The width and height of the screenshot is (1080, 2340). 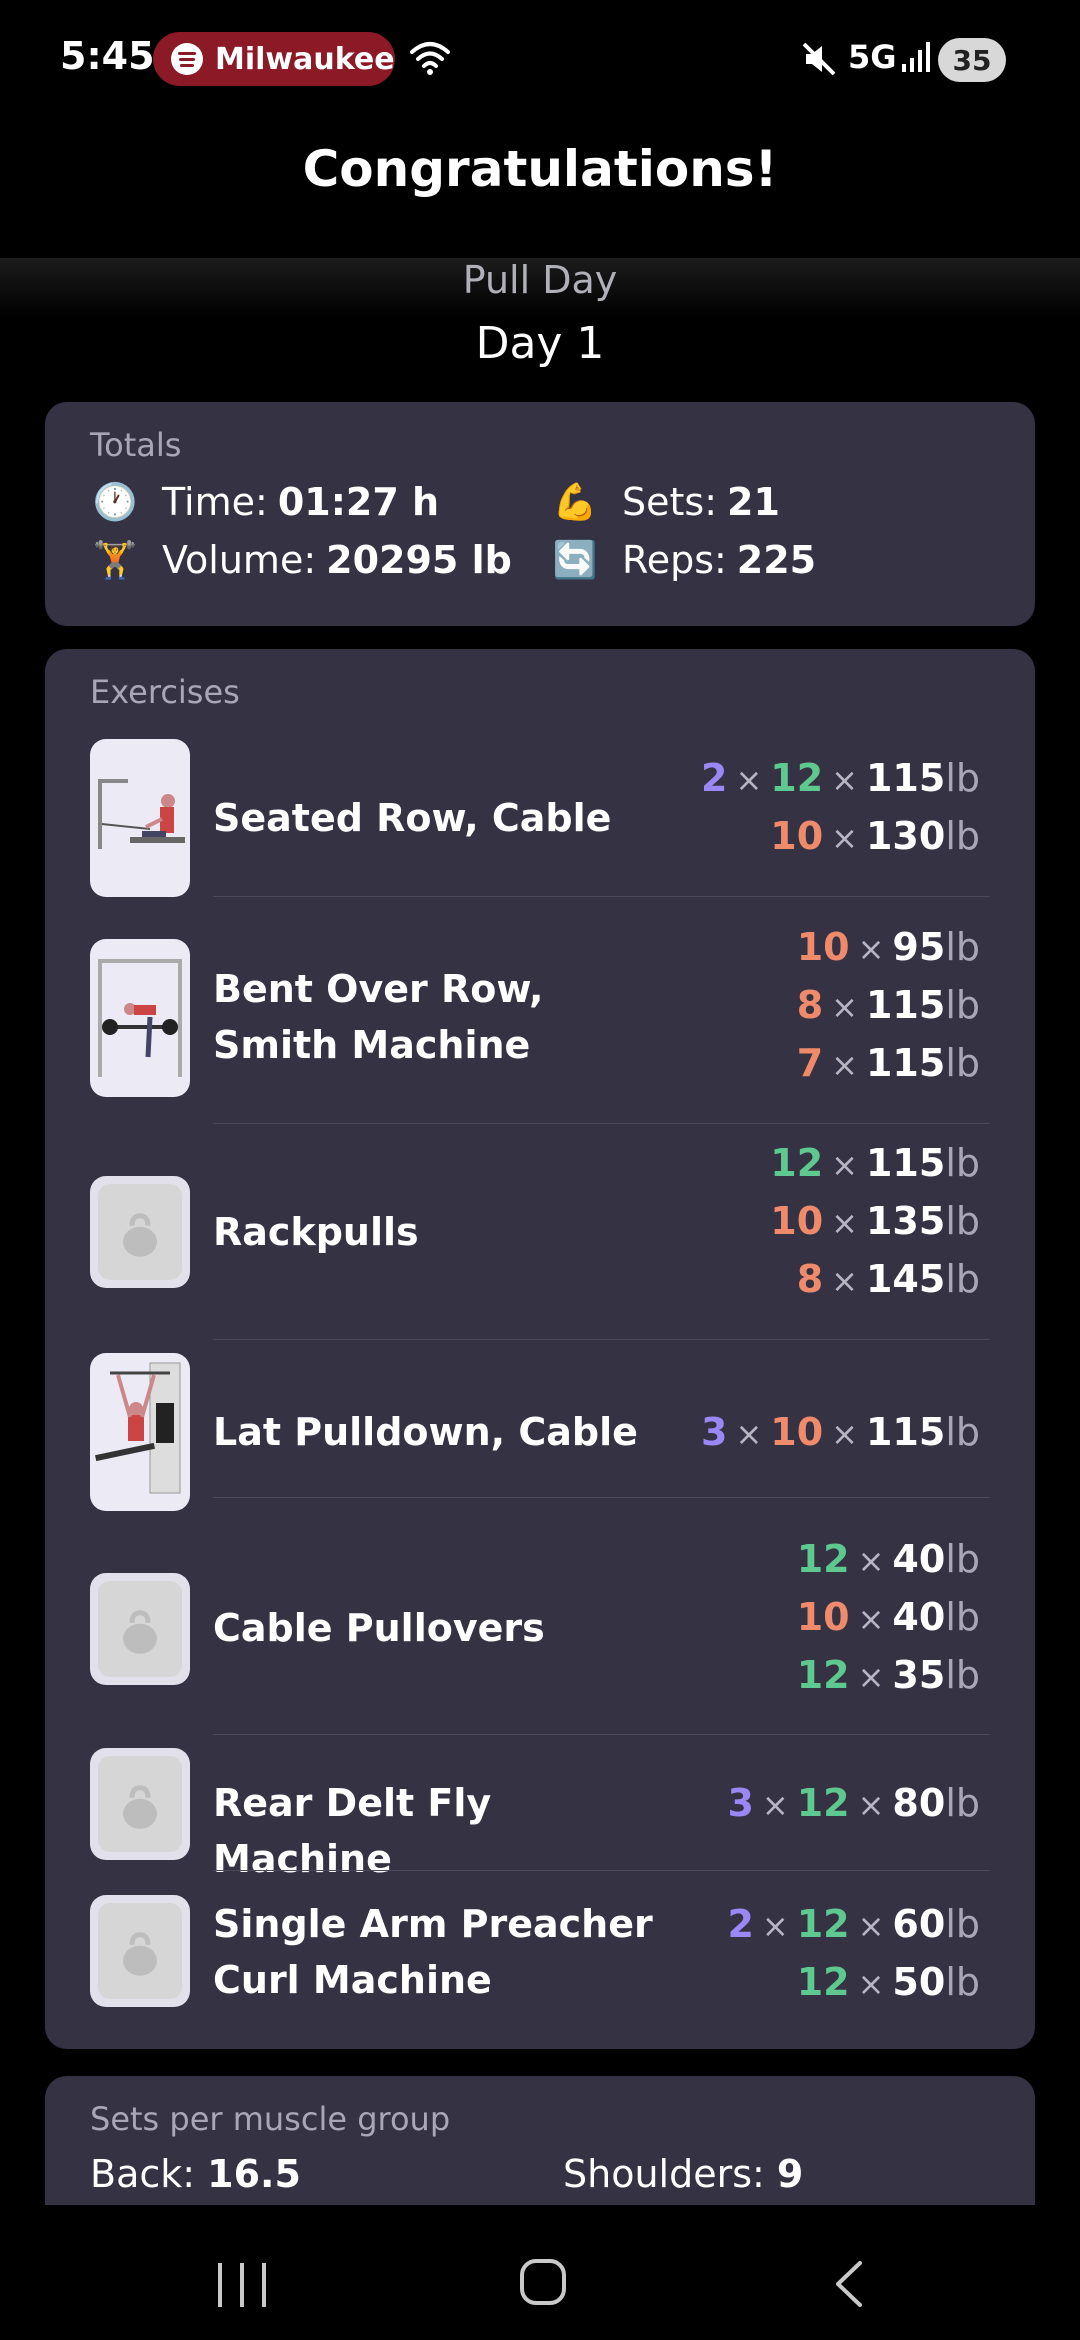 I want to click on muscle-group-back: Back: 16.5, so click(x=195, y=2174).